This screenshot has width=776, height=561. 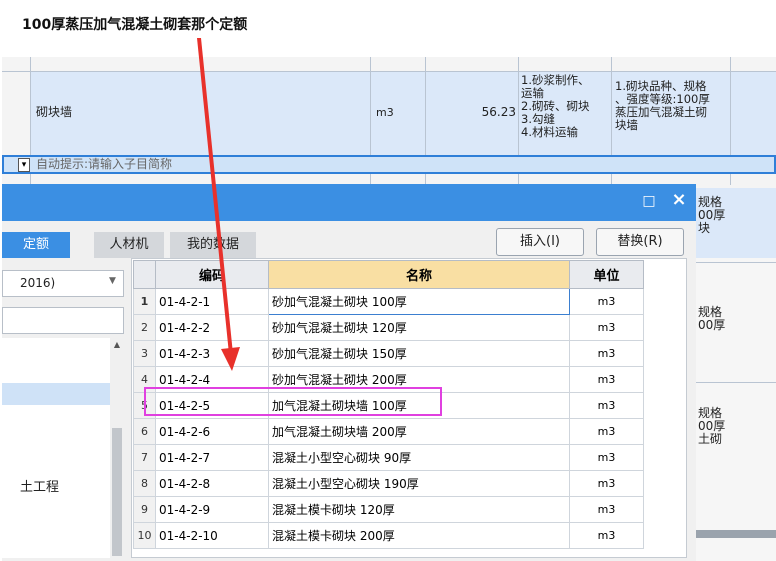 I want to click on row-number: 8, so click(x=144, y=483).